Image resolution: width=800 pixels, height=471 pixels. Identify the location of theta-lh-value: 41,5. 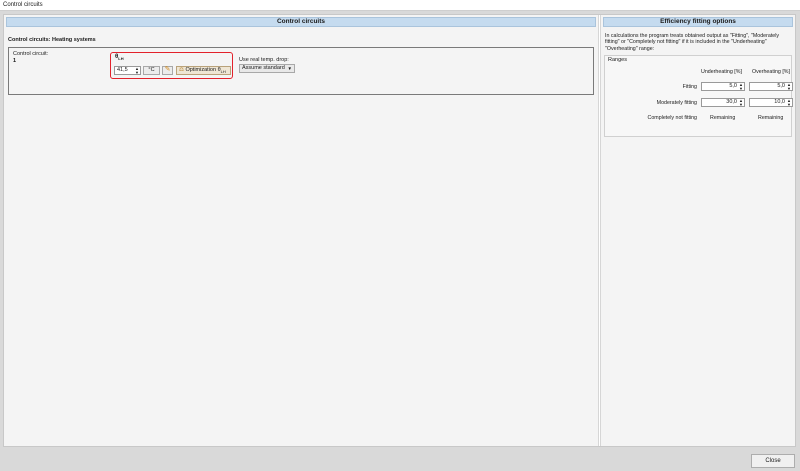
(122, 70).